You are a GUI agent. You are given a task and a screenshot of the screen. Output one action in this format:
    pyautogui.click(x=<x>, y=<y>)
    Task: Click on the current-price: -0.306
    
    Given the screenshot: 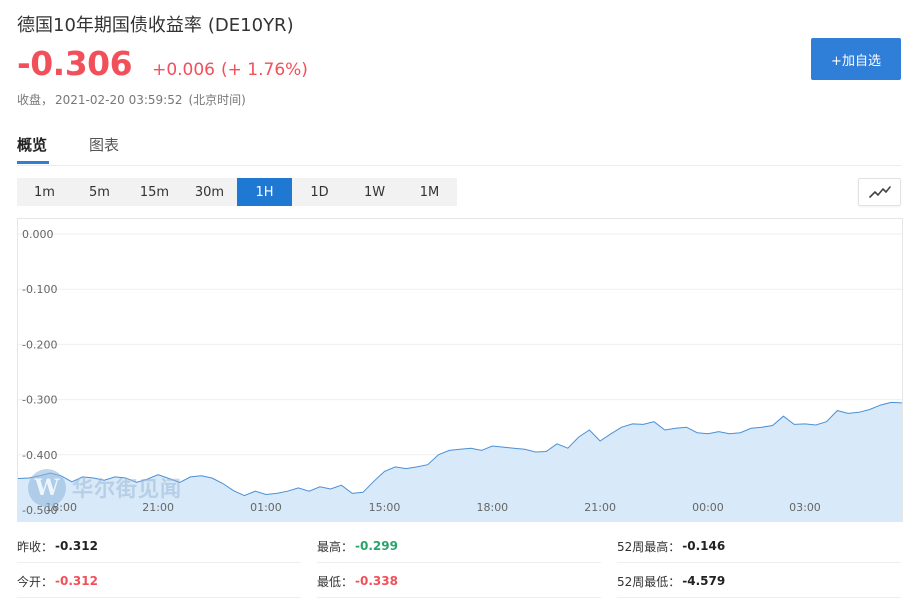 What is the action you would take?
    pyautogui.click(x=75, y=63)
    